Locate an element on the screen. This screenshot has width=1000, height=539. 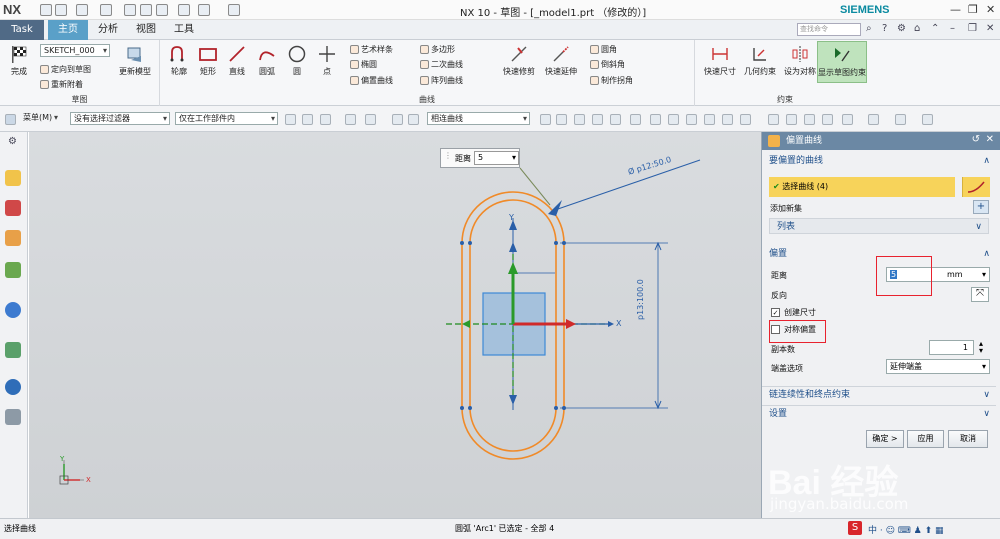
status-message: 圆弧 'Arc1' 已选定 - 全部 4 is located at coordinates (505, 528).